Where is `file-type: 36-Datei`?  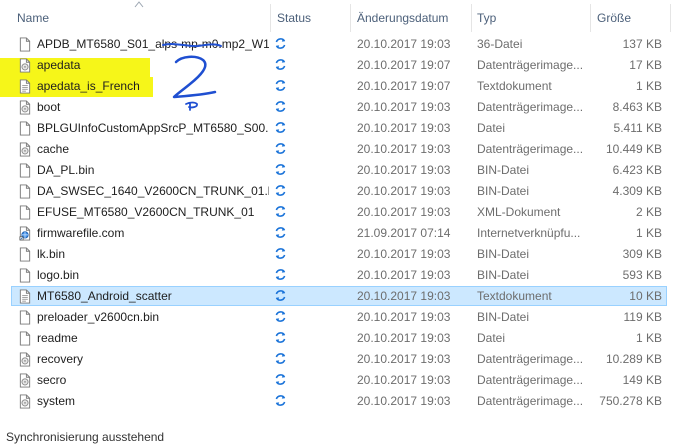
file-type: 36-Datei is located at coordinates (500, 44).